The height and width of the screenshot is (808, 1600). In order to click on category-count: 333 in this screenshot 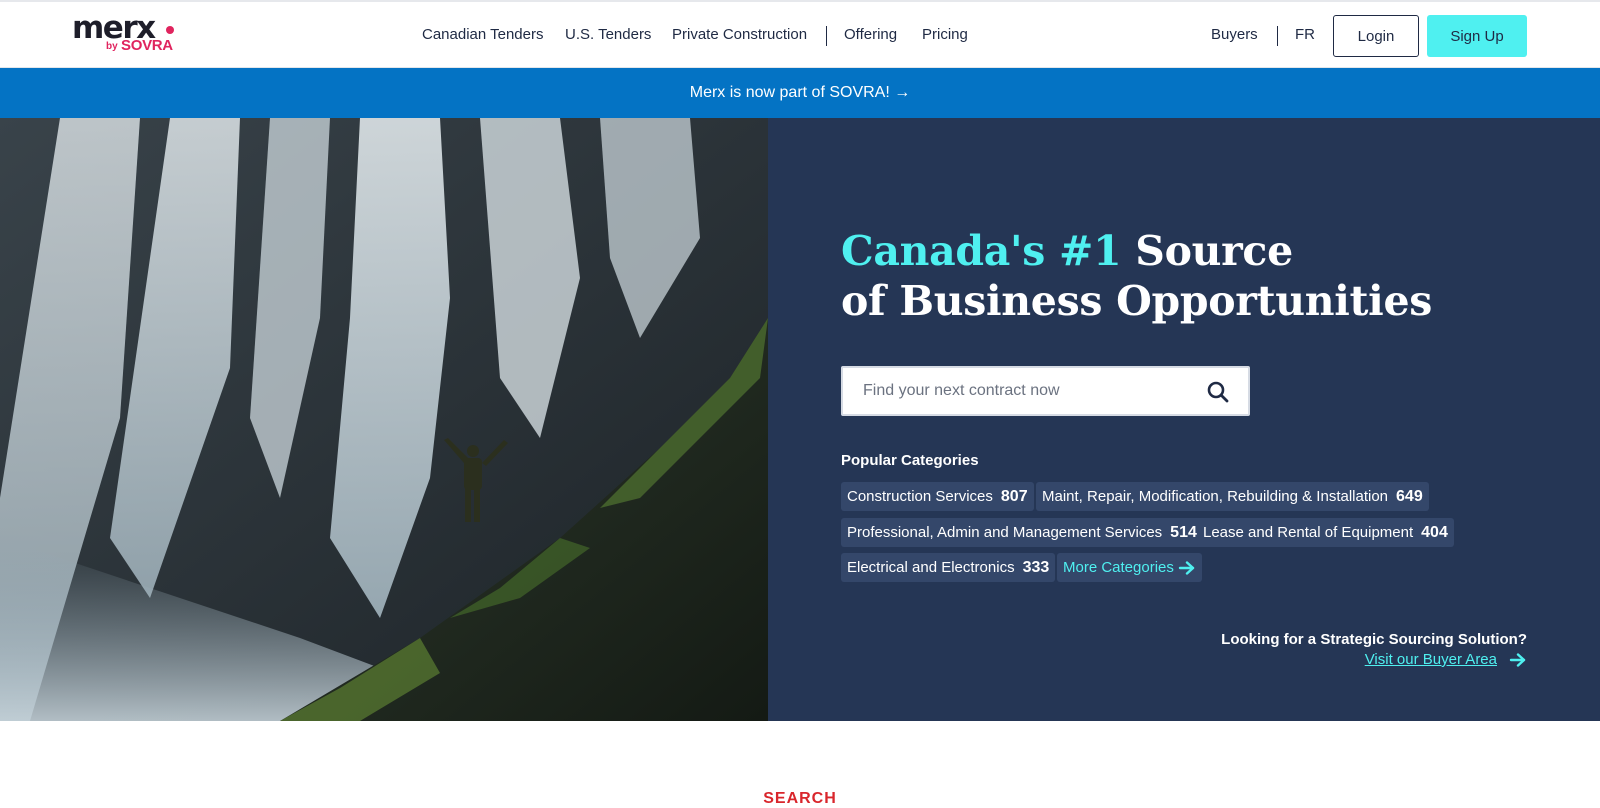, I will do `click(1036, 567)`.